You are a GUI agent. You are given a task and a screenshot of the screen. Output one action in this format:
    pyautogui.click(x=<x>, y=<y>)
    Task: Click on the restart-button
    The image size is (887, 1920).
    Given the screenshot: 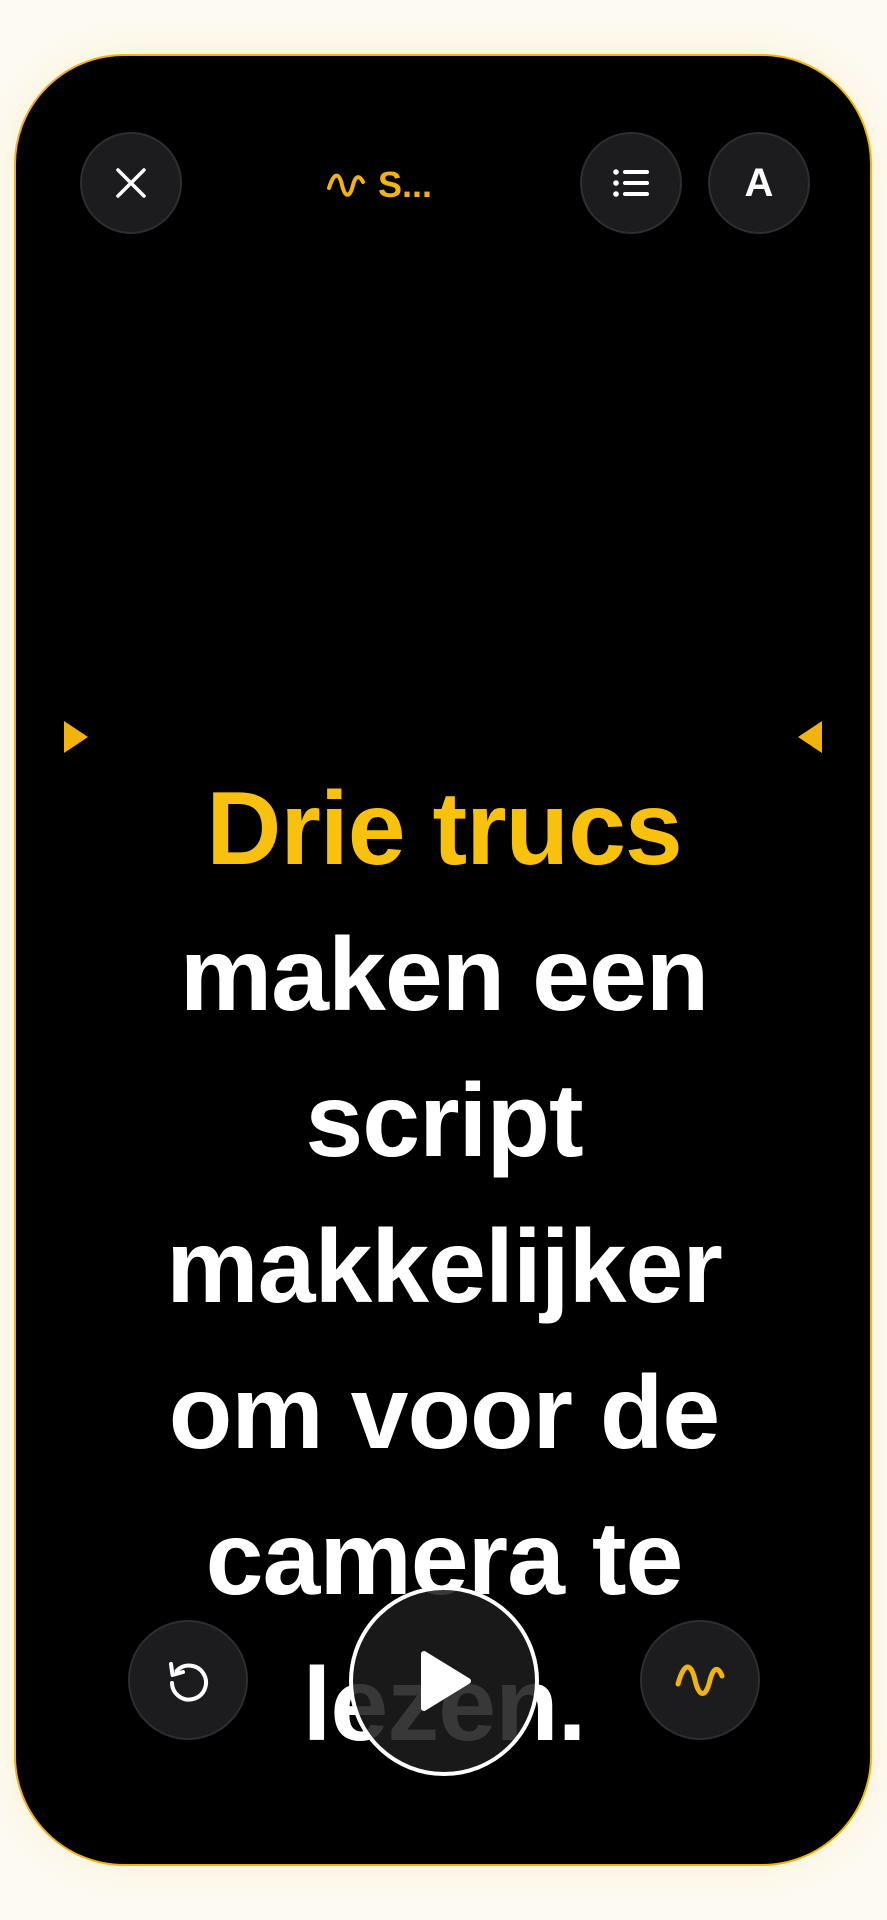 What is the action you would take?
    pyautogui.click(x=188, y=1680)
    